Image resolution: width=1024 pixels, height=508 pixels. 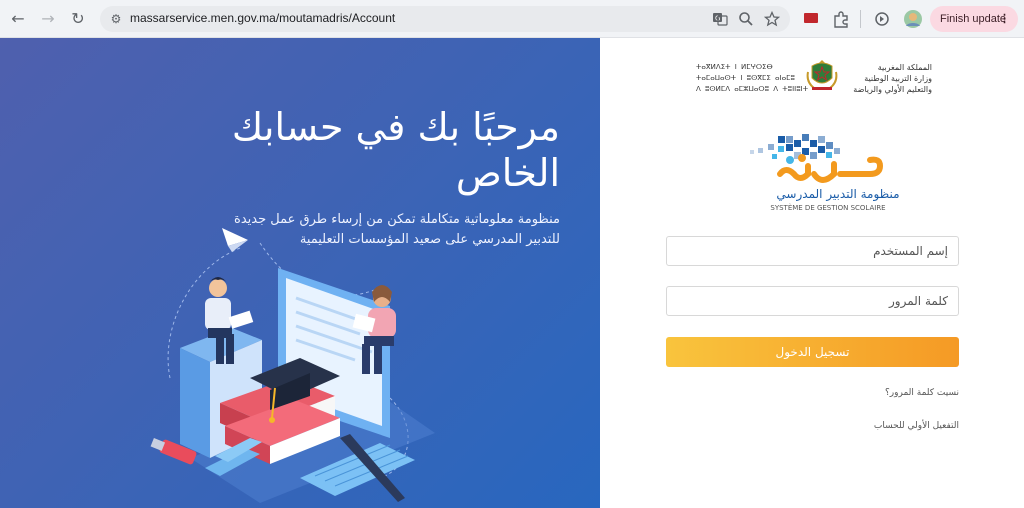 I want to click on username-input, so click(x=812, y=251).